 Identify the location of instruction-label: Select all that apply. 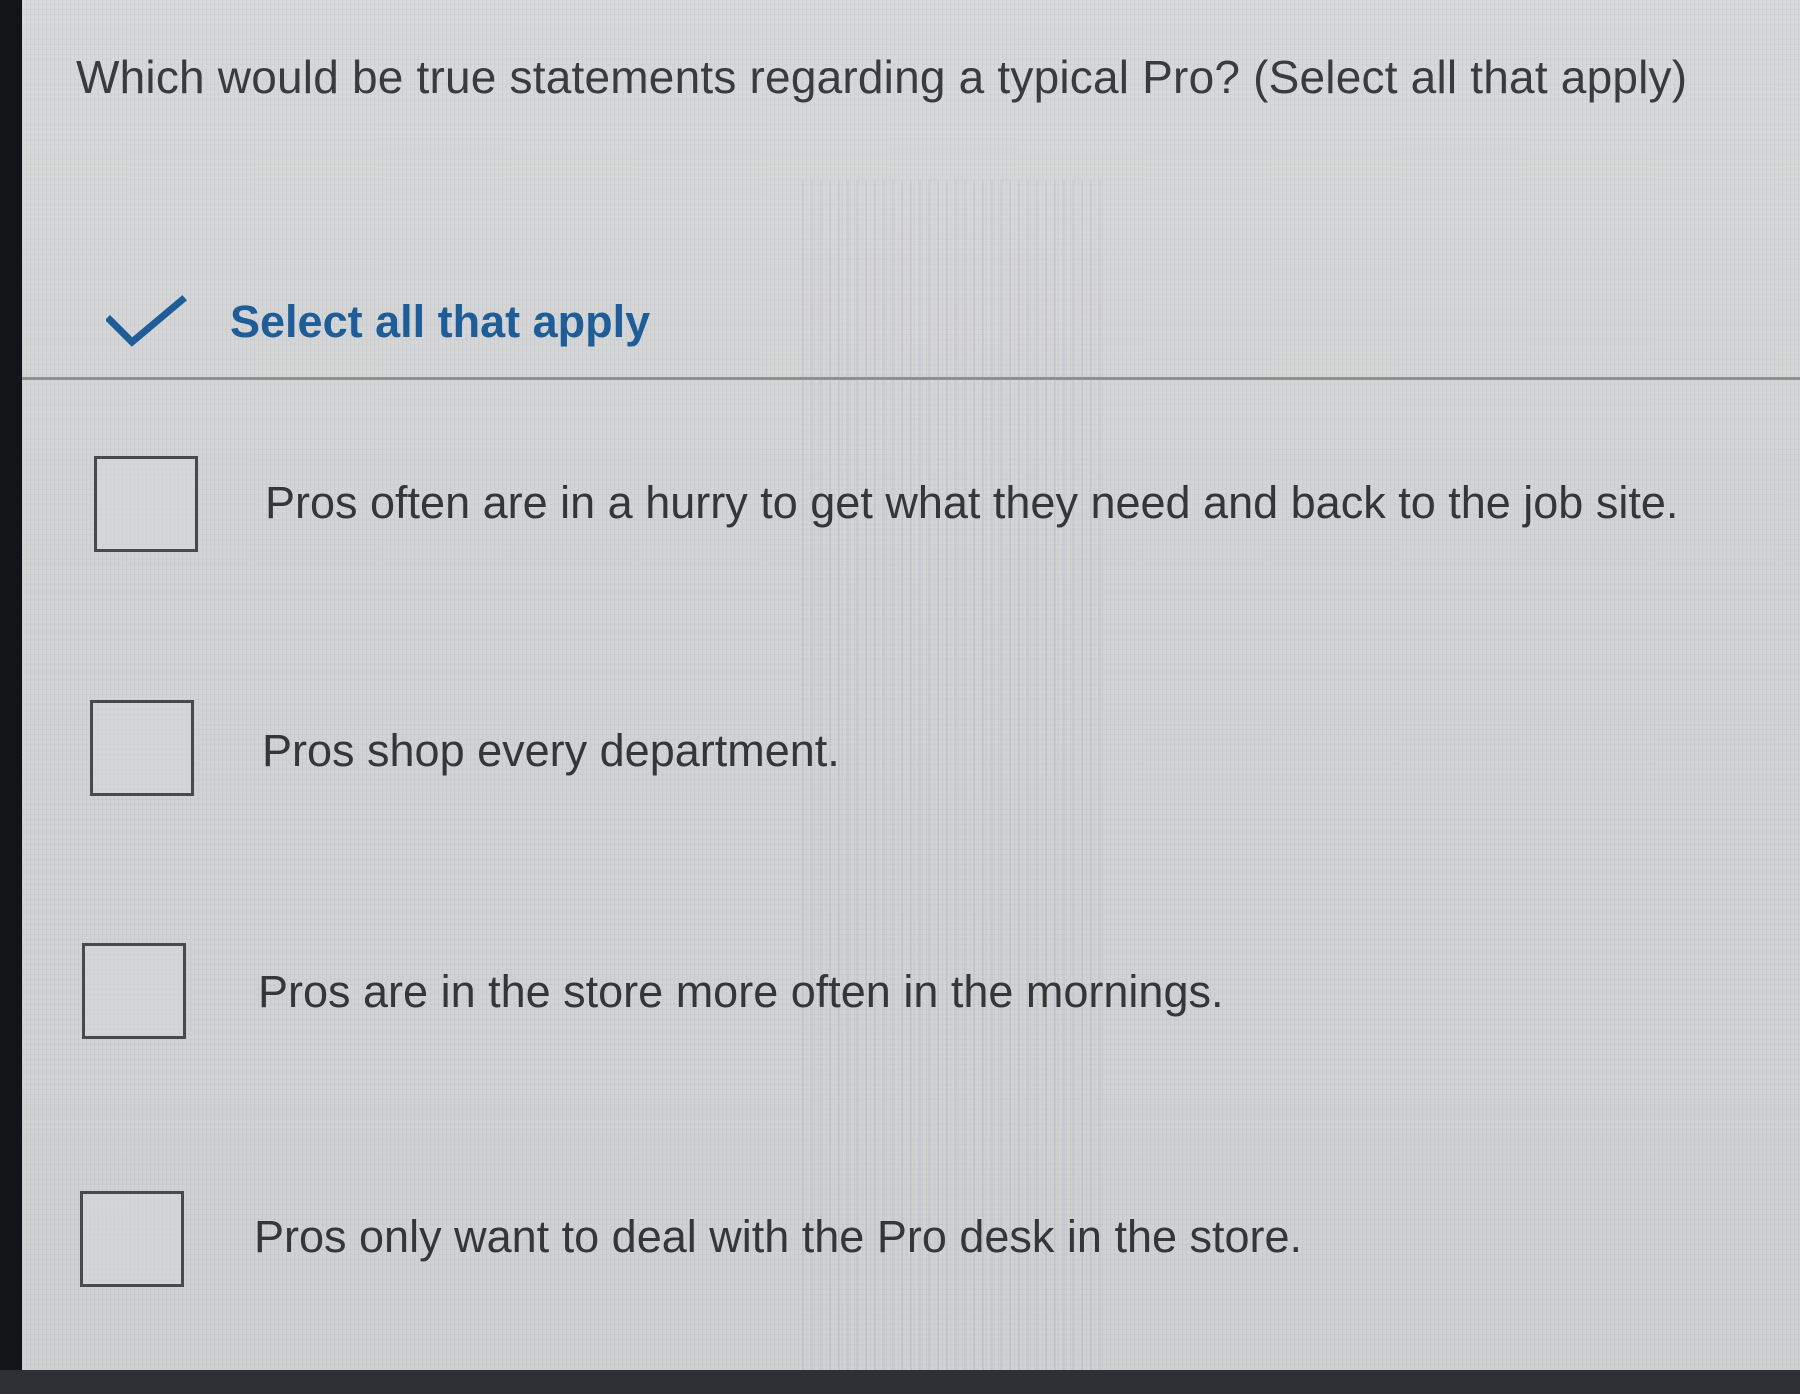
(440, 321).